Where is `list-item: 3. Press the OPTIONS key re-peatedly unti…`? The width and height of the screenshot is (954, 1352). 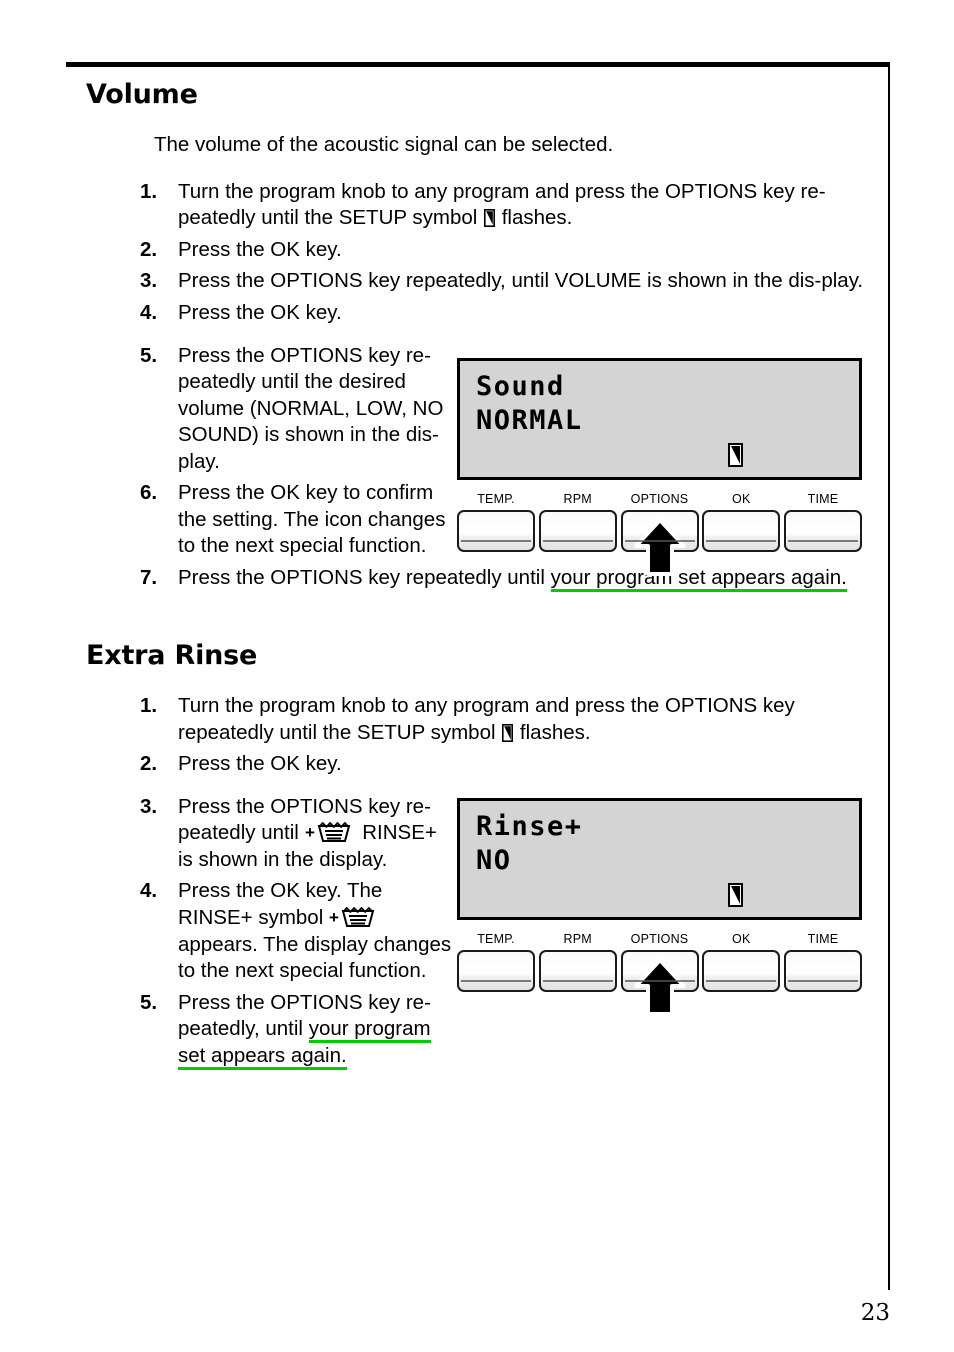
list-item: 3. Press the OPTIONS key re-peatedly unti… is located at coordinates (298, 834).